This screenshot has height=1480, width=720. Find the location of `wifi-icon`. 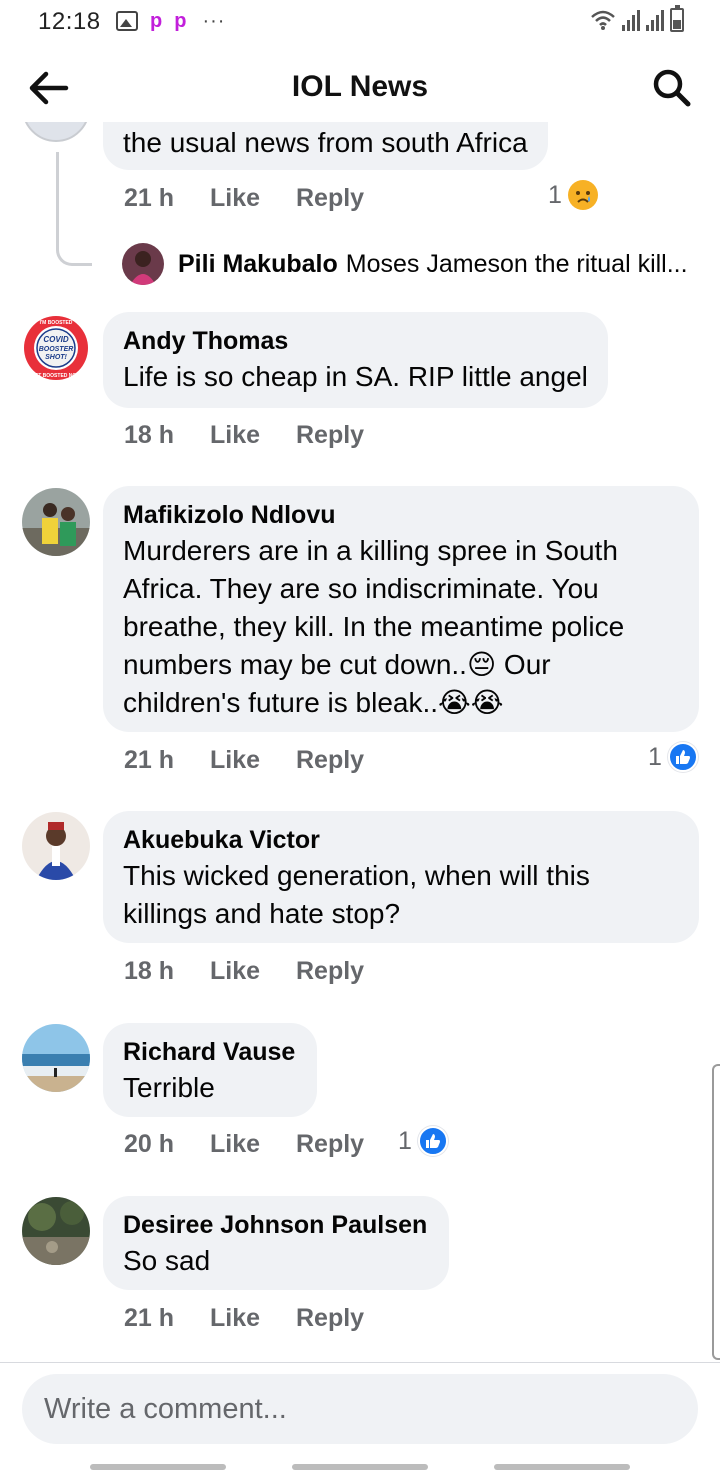

wifi-icon is located at coordinates (603, 20).